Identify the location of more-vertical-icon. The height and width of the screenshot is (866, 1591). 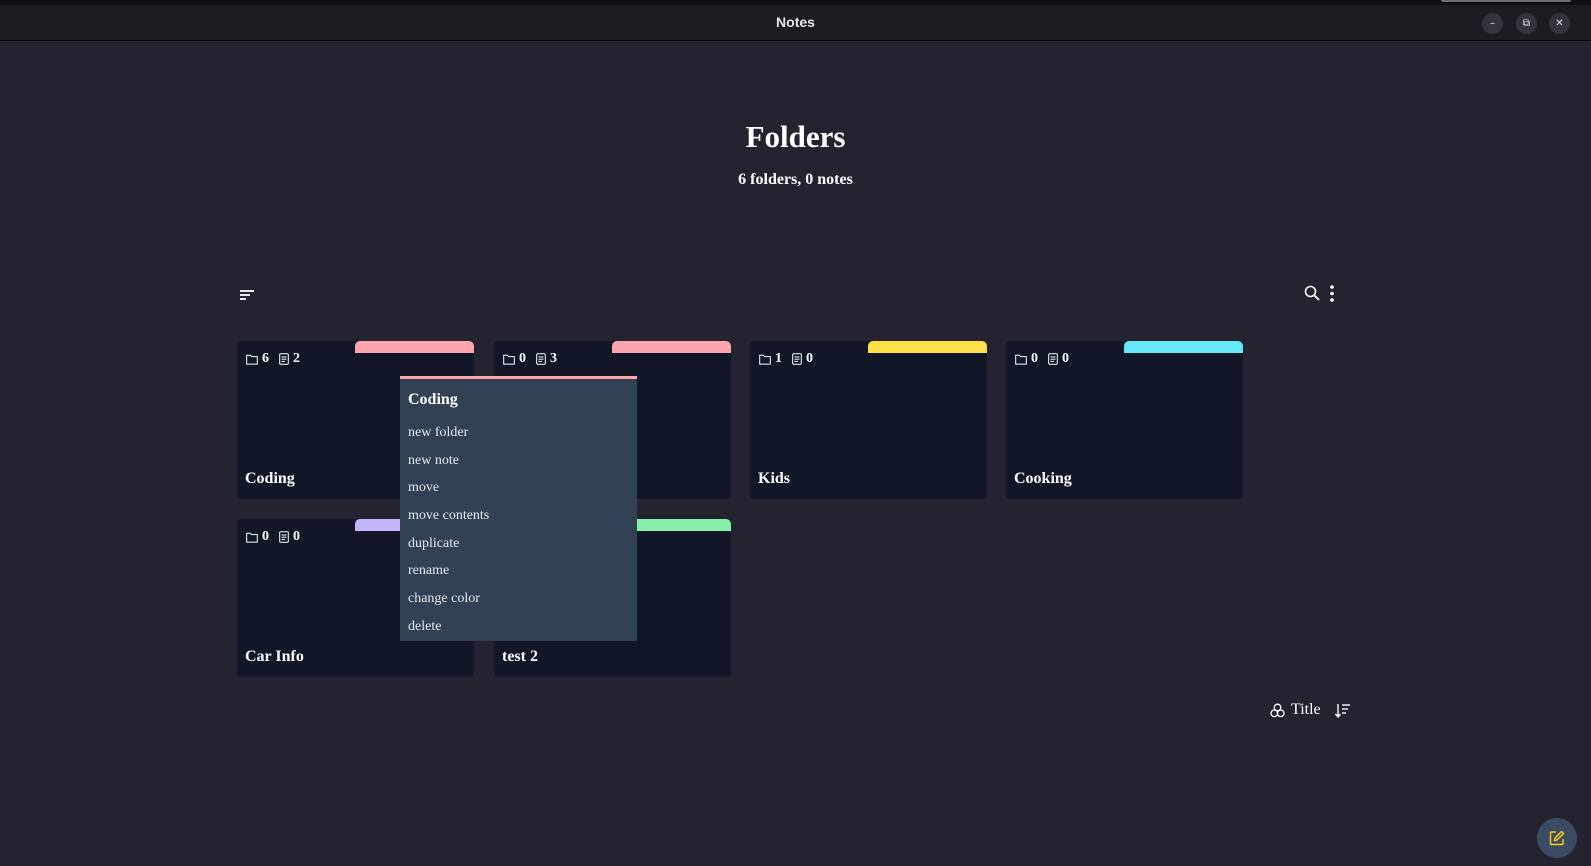
(1332, 293).